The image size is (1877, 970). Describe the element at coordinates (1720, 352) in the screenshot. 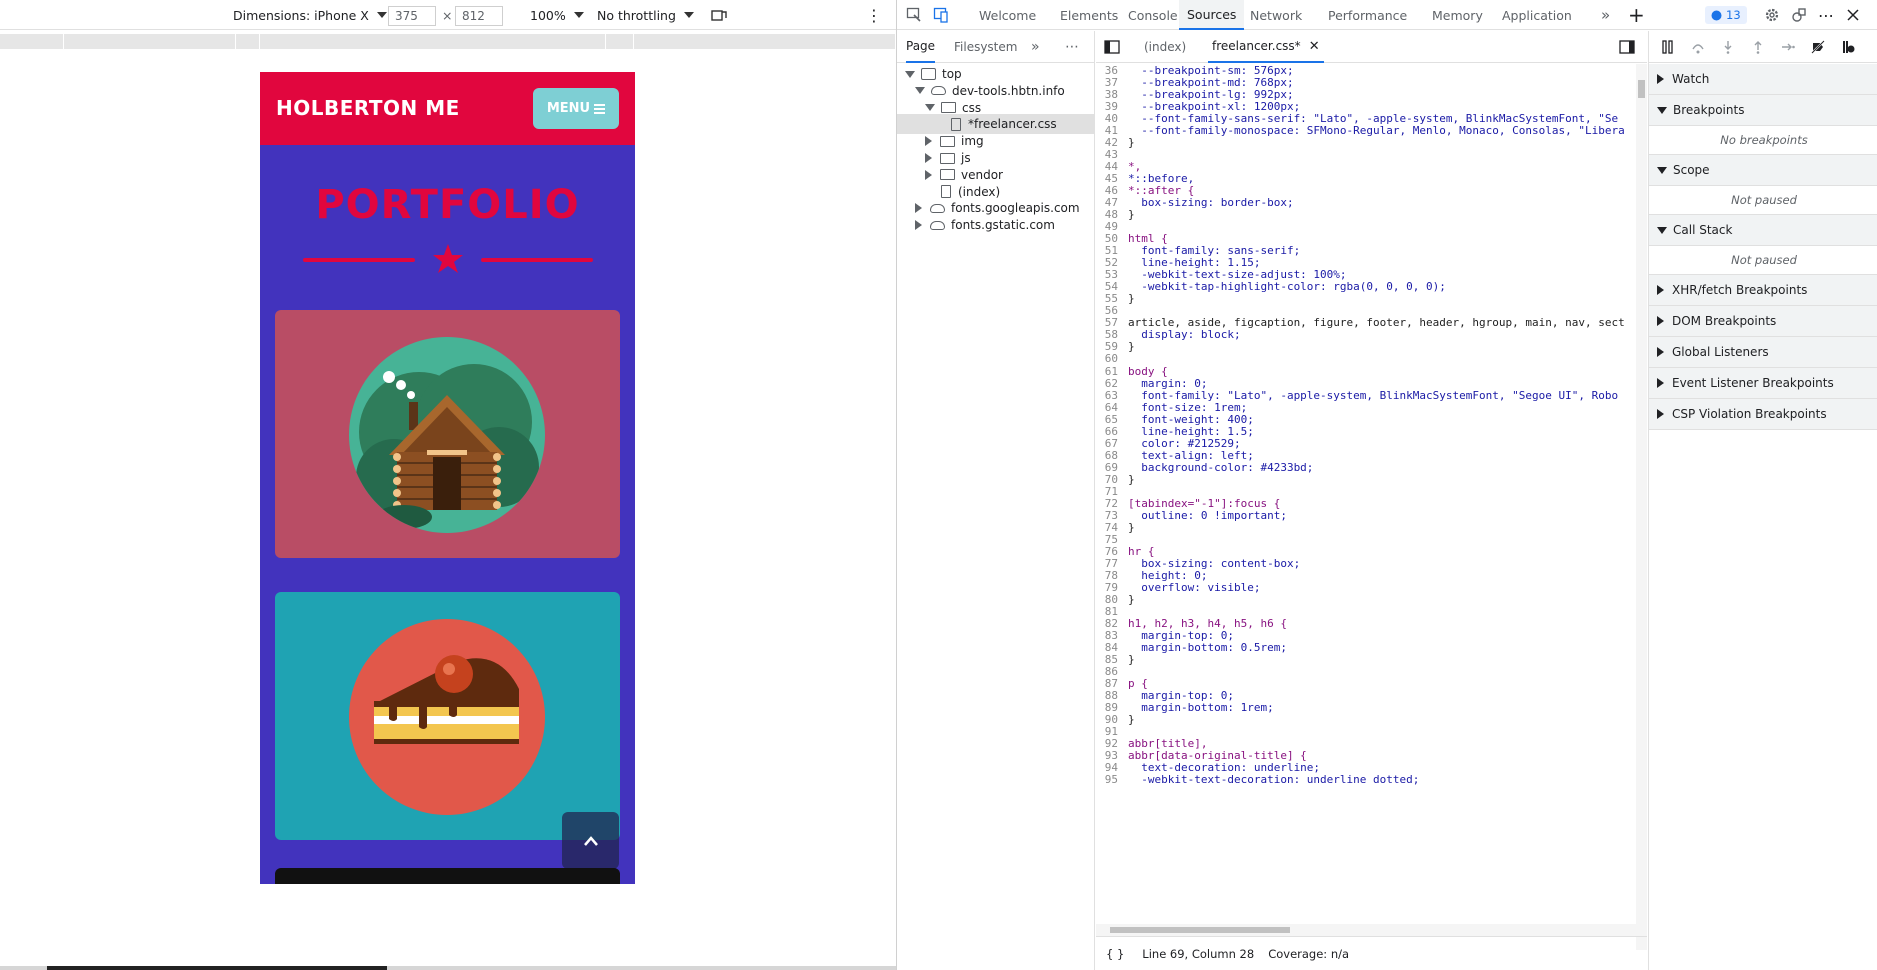

I see `section-label: Global Listeners` at that location.